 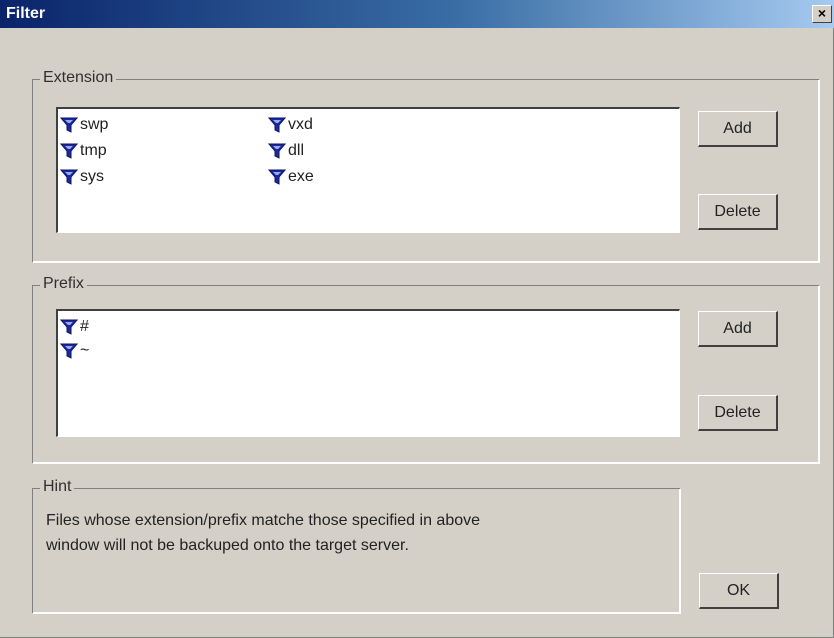 What do you see at coordinates (368, 170) in the screenshot?
I see `extension-listbox: swp tmp sys vxd dll exe` at bounding box center [368, 170].